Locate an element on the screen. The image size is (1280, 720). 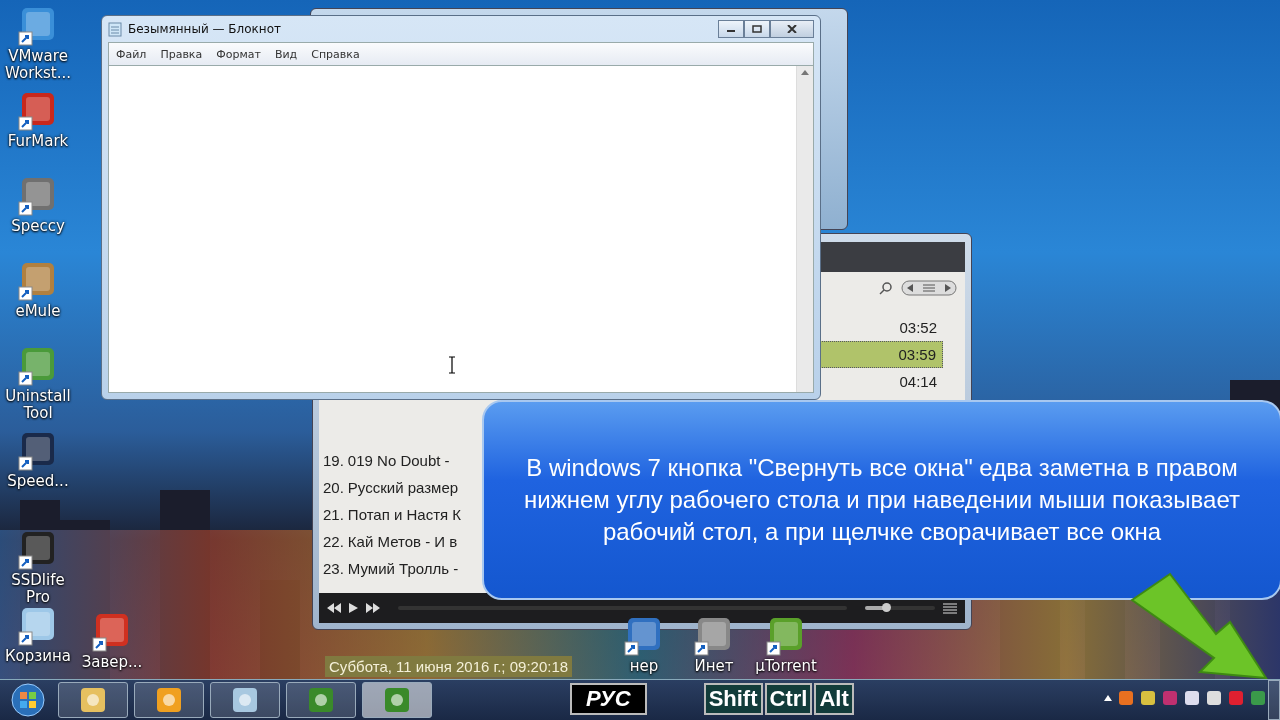
list-icon is located at coordinates (950, 608).